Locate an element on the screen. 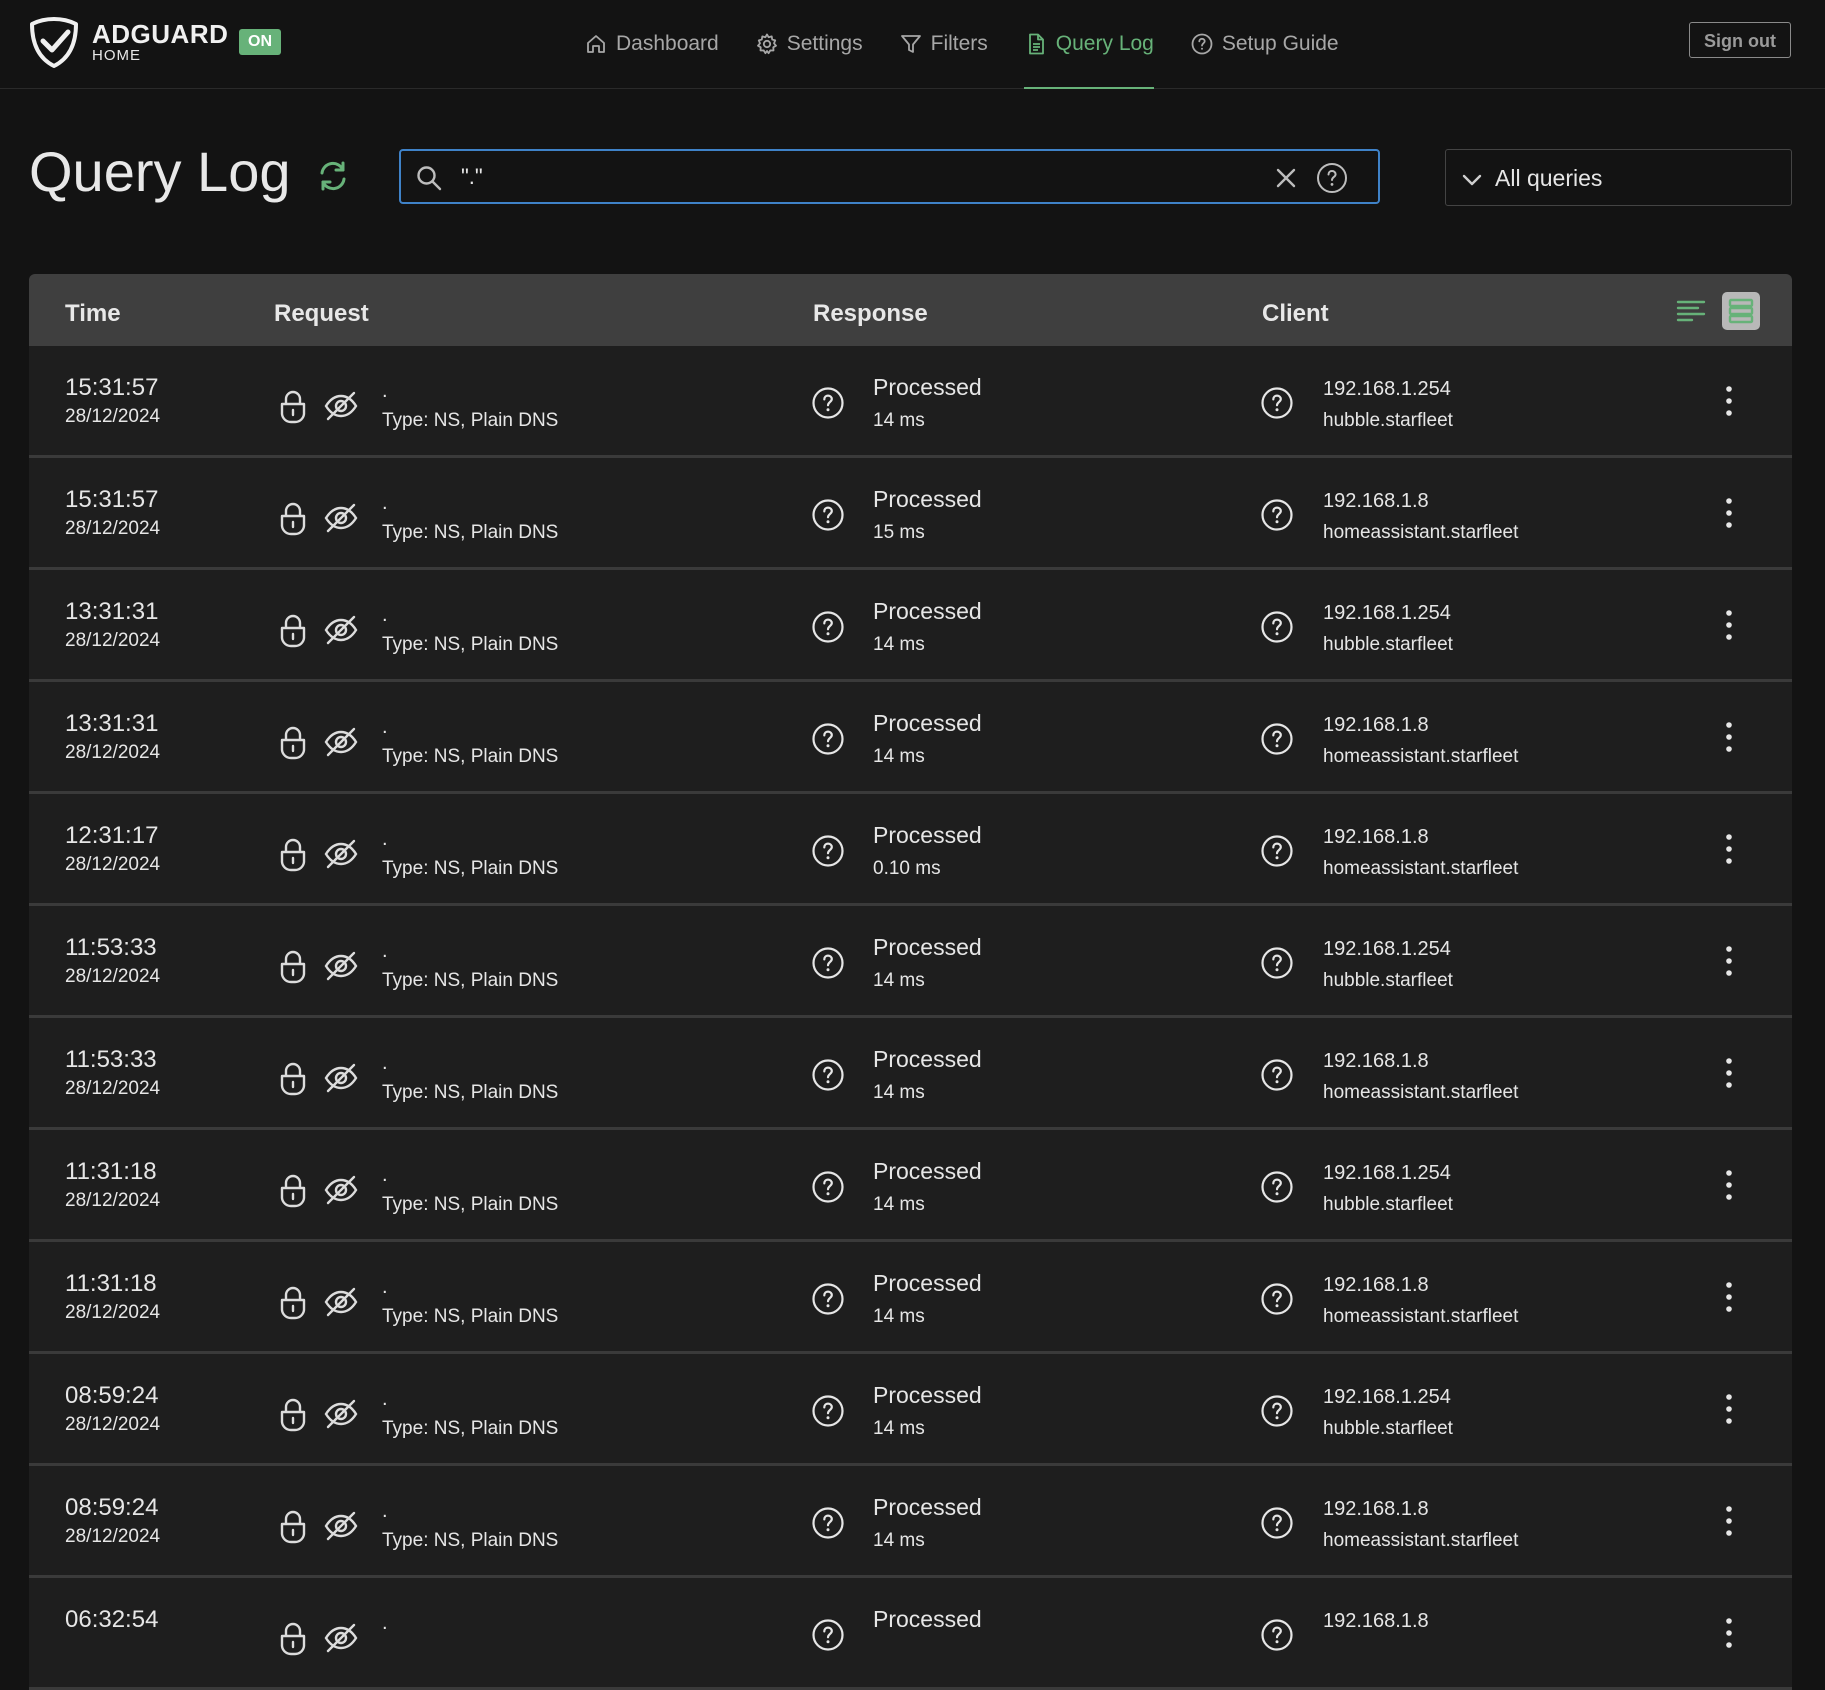  nav-dashboard: Dashboard is located at coordinates (651, 44).